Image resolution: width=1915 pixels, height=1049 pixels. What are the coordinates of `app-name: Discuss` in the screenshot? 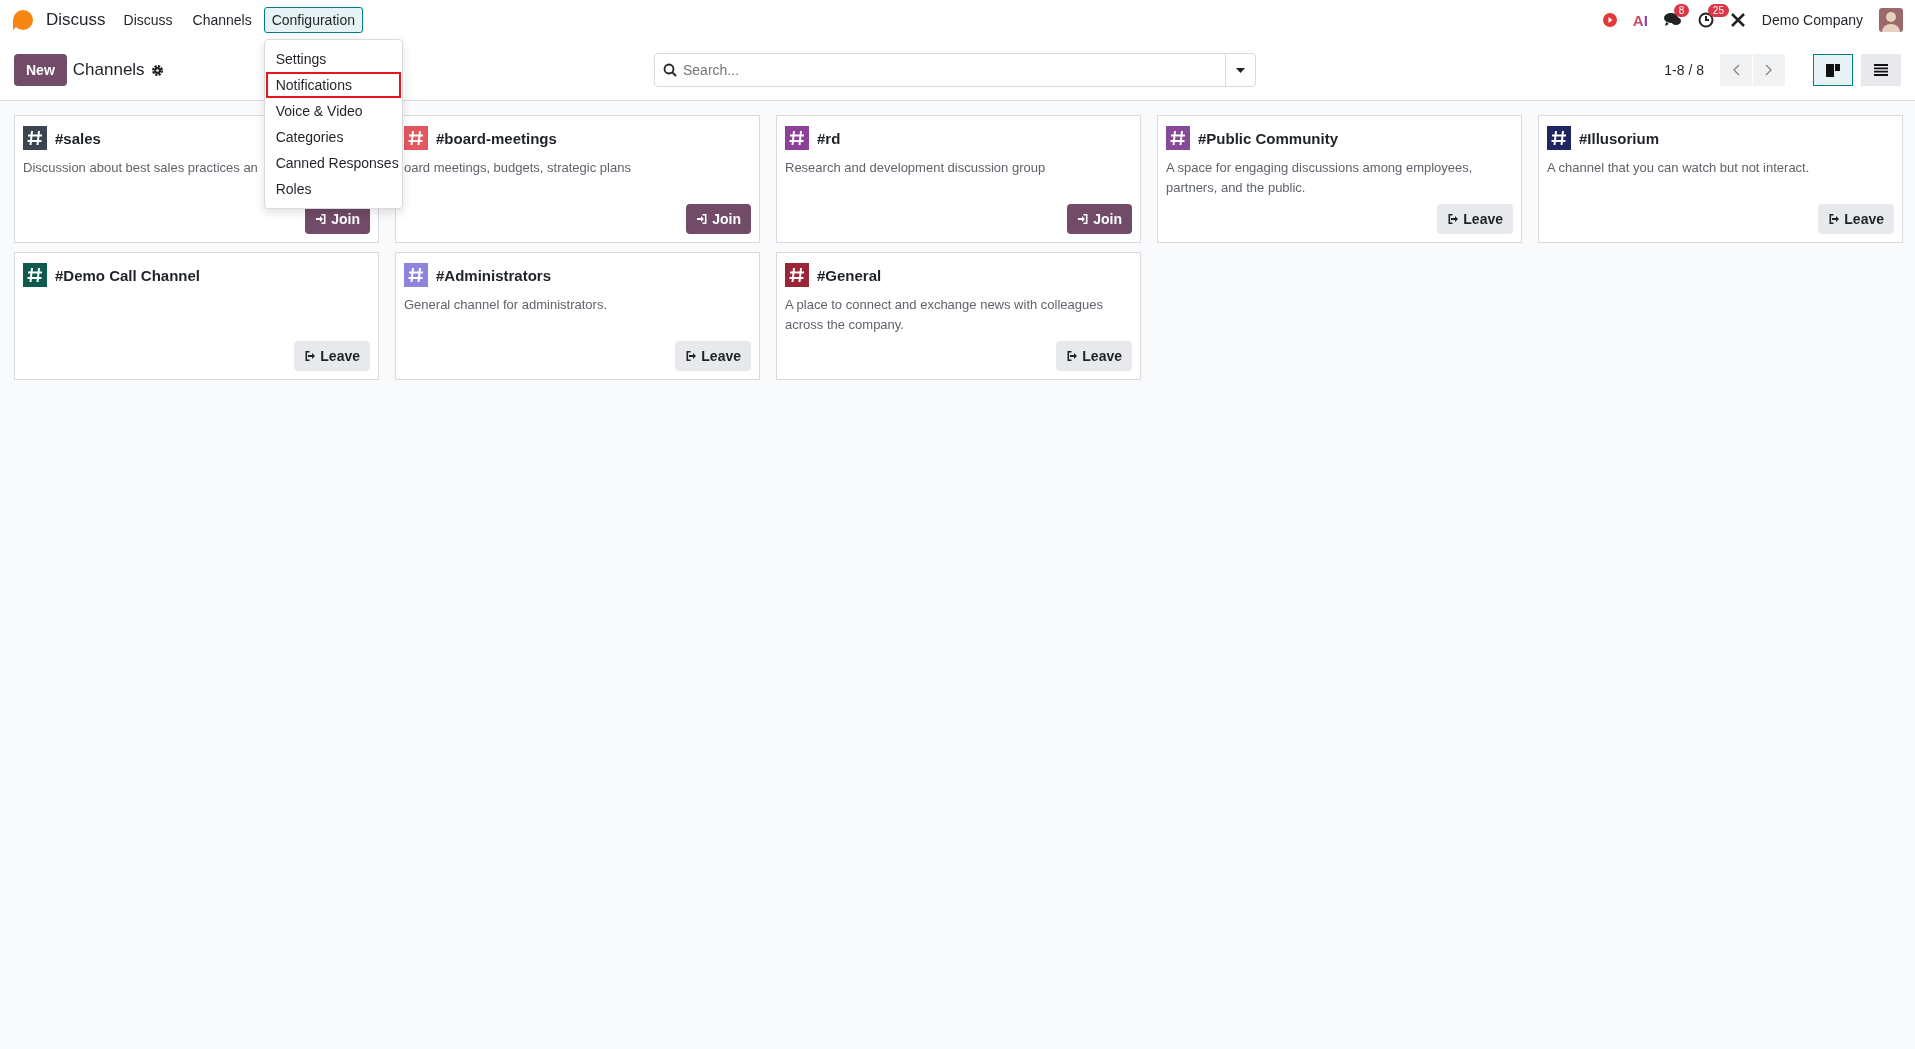 It's located at (76, 20).